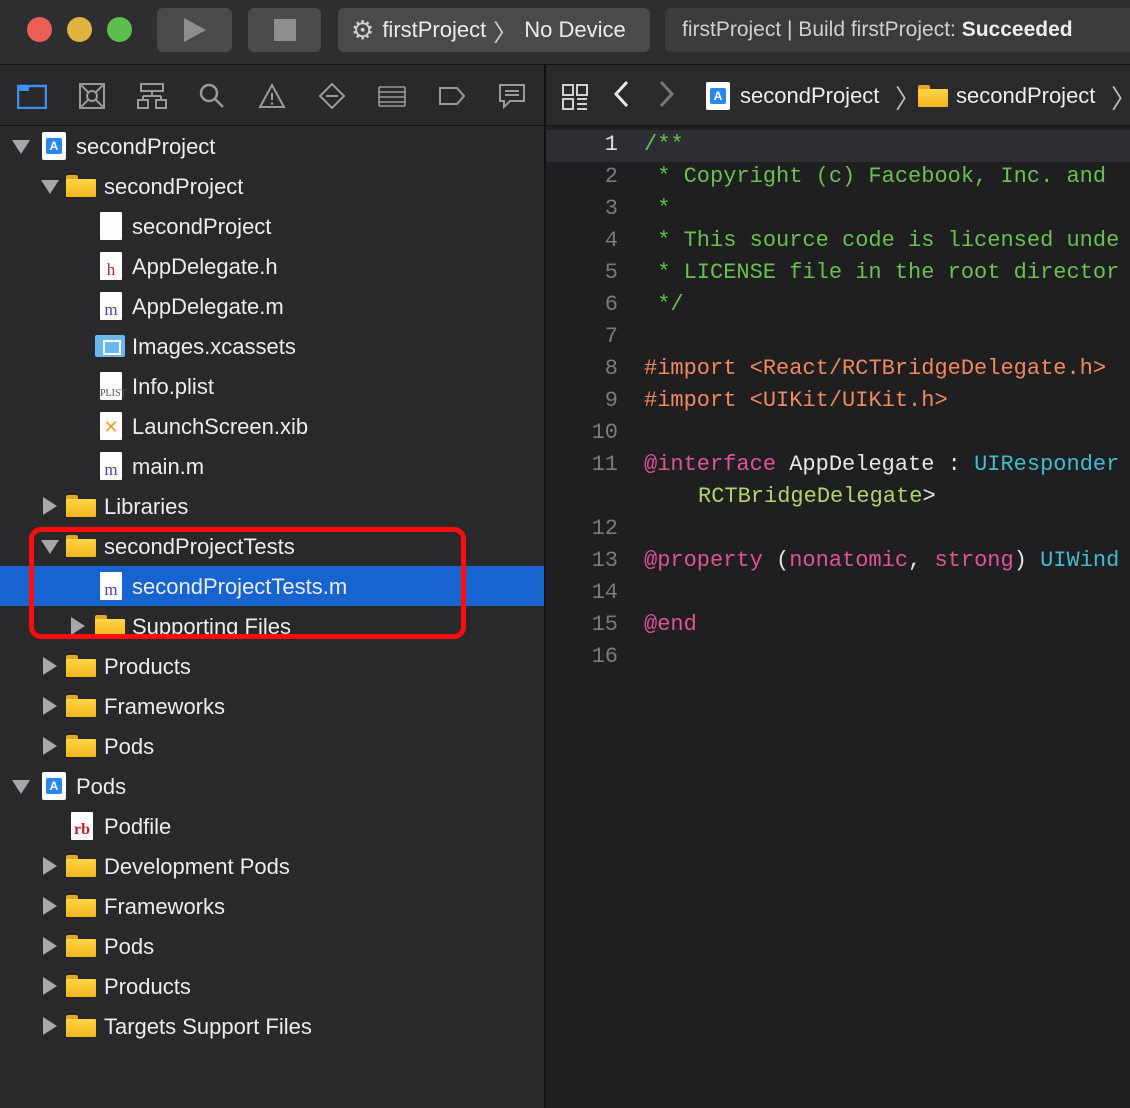  What do you see at coordinates (208, 1026) in the screenshot?
I see `tree-item-label: Targets Support Files` at bounding box center [208, 1026].